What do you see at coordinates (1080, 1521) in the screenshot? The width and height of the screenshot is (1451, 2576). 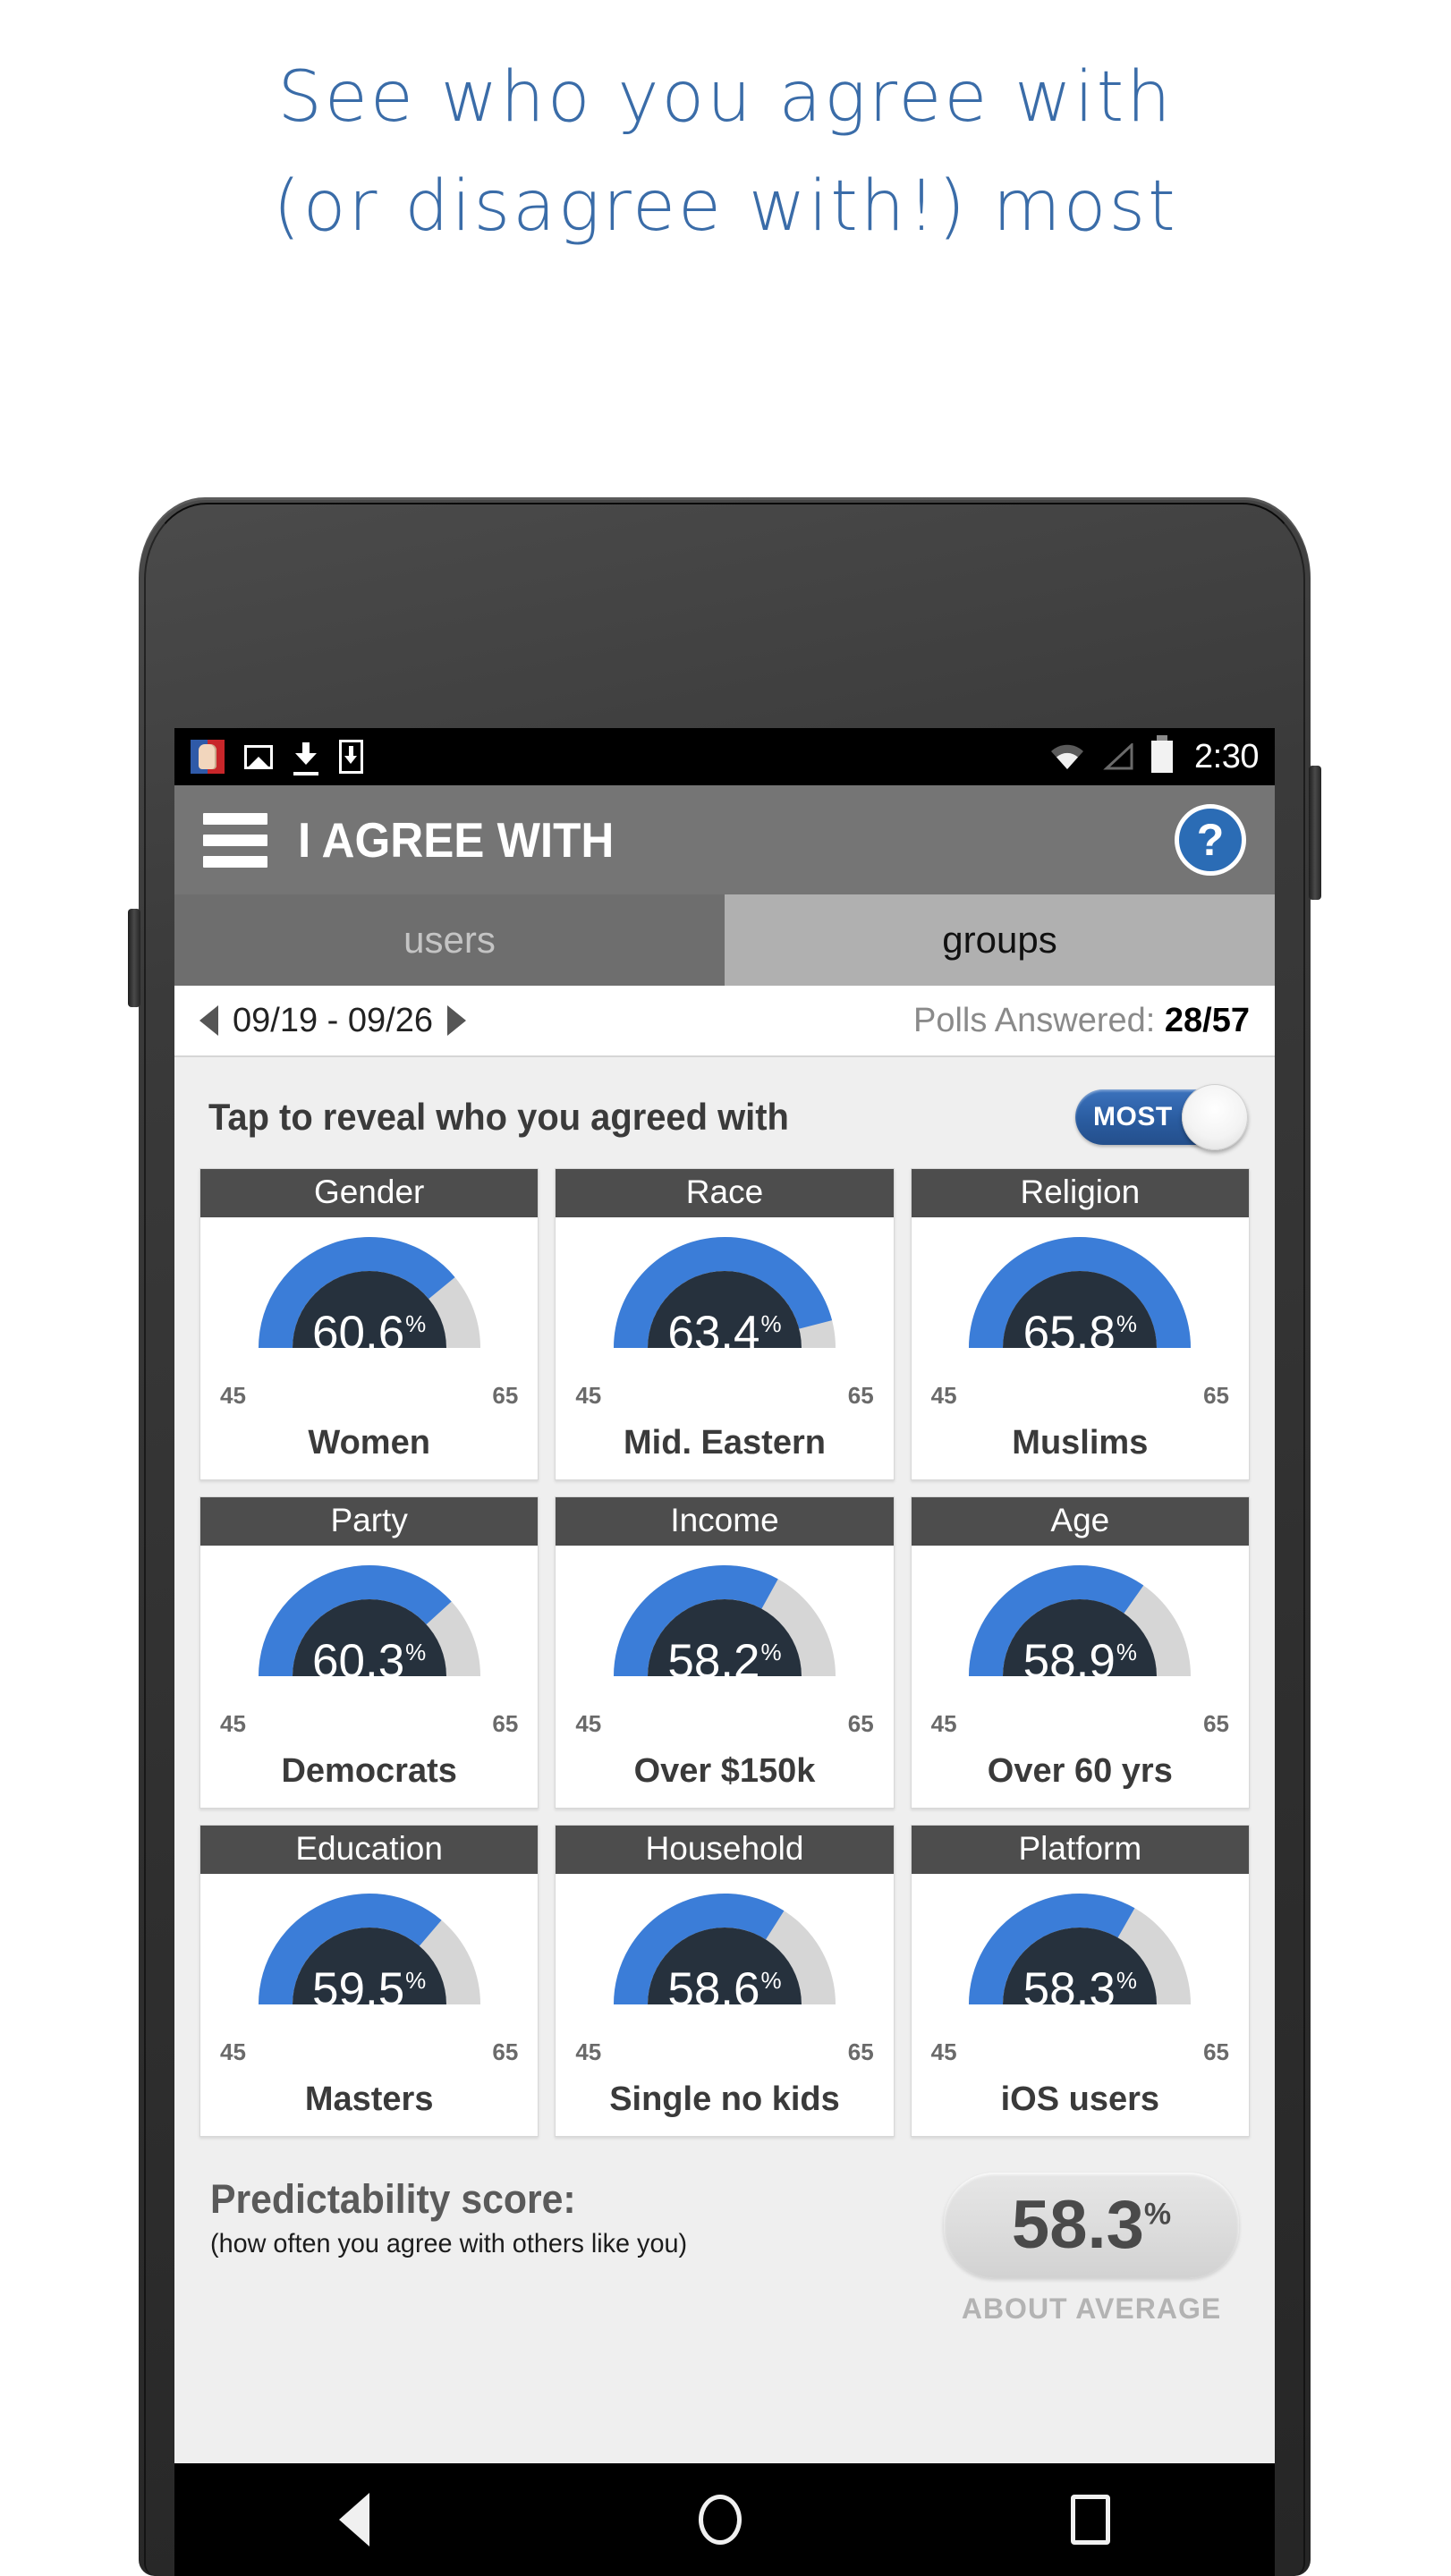 I see `gauge-card-category: Age` at bounding box center [1080, 1521].